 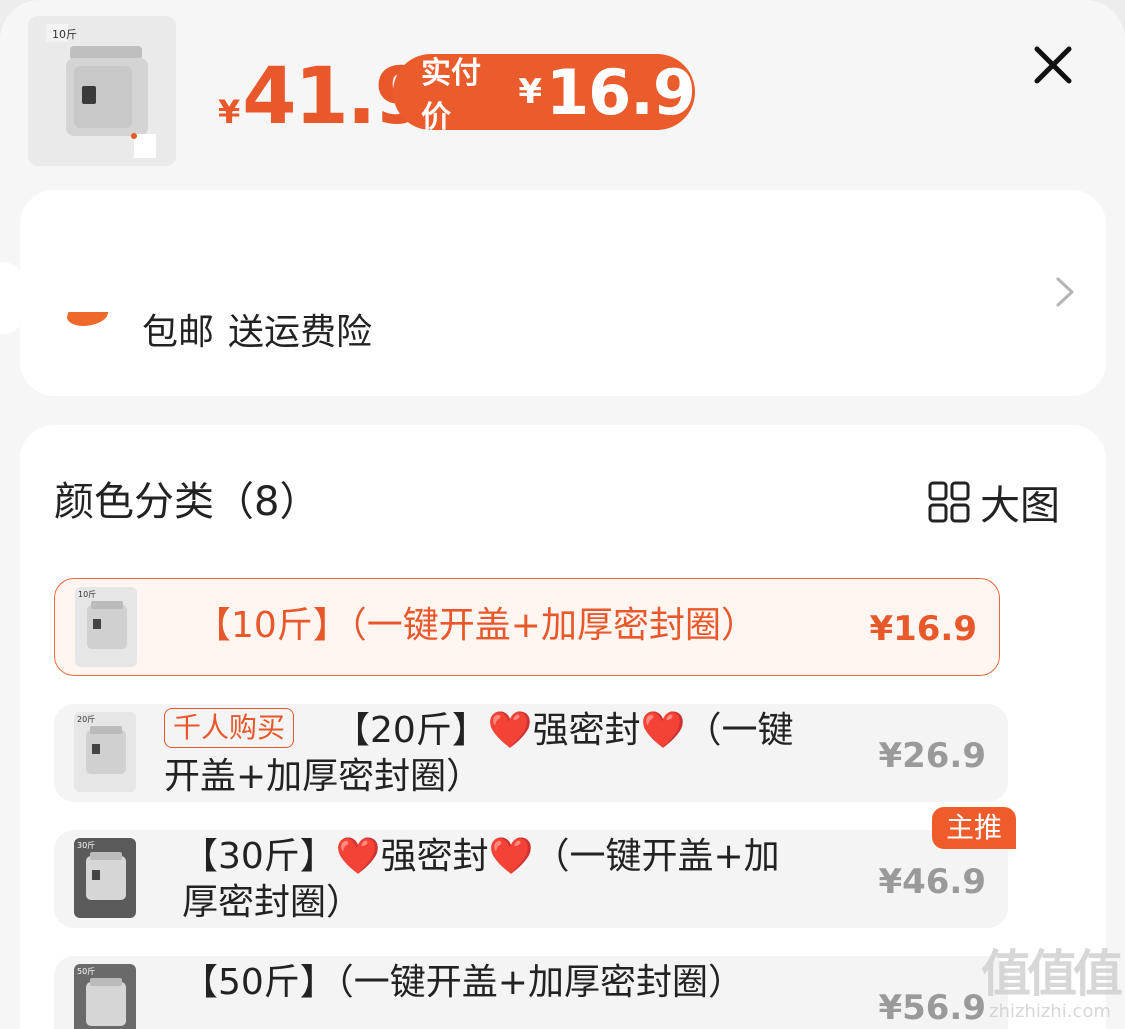 I want to click on return-insurance-label: 送运费险, so click(x=300, y=330).